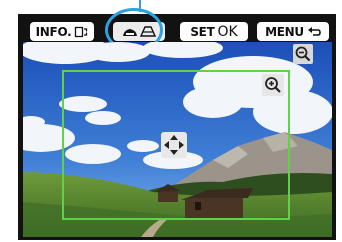 The width and height of the screenshot is (342, 242). I want to click on ok-label: OK, so click(227, 31).